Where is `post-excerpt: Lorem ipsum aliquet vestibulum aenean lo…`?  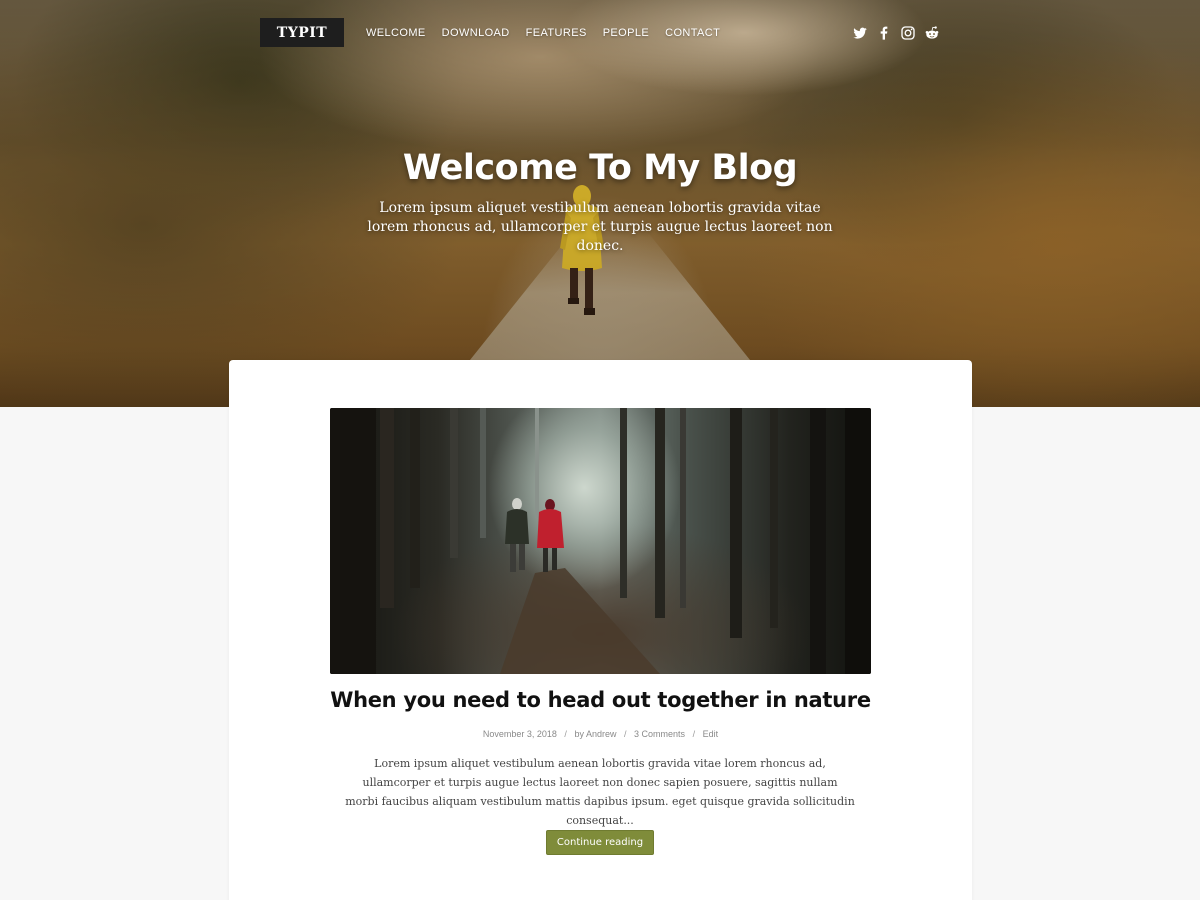
post-excerpt: Lorem ipsum aliquet vestibulum aenean lo… is located at coordinates (600, 792).